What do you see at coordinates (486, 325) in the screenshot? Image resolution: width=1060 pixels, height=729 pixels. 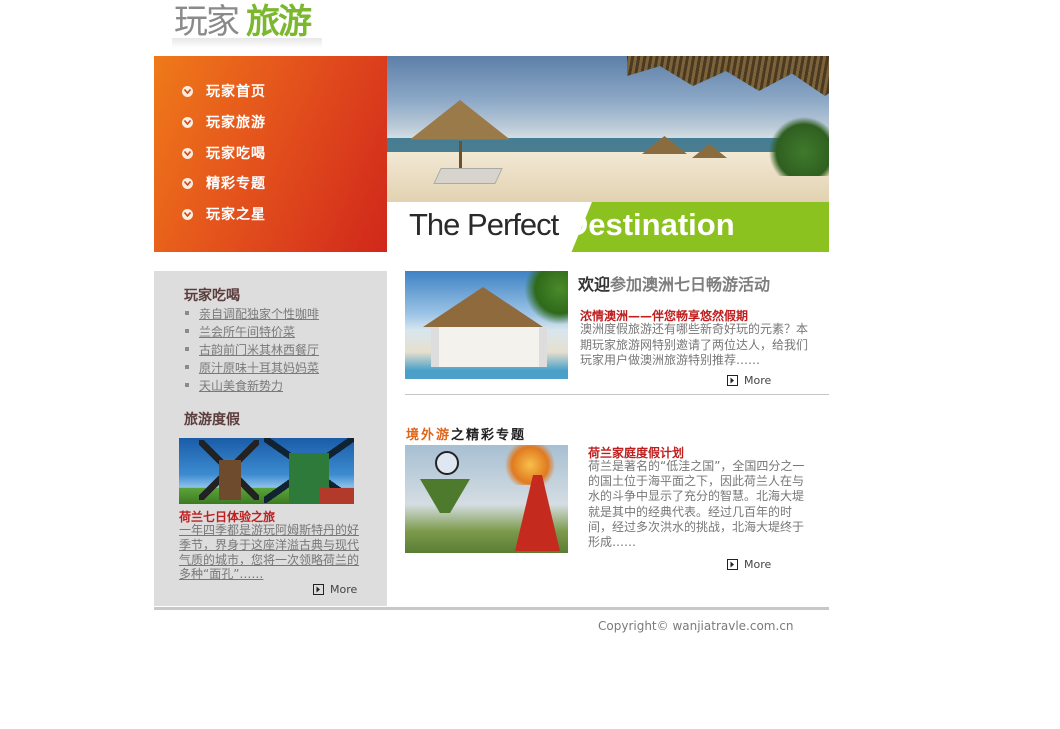 I see `beach-hut-photo` at bounding box center [486, 325].